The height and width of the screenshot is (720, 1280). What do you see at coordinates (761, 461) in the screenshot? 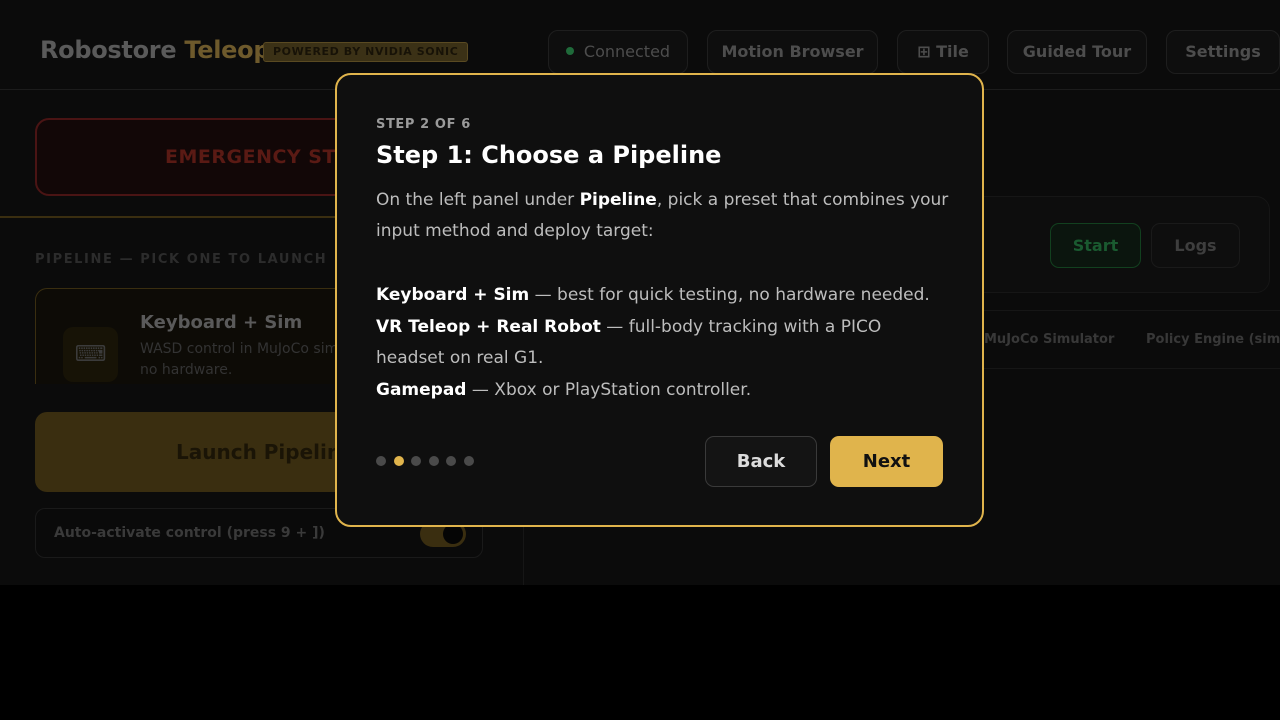
I see `back-button: Back` at bounding box center [761, 461].